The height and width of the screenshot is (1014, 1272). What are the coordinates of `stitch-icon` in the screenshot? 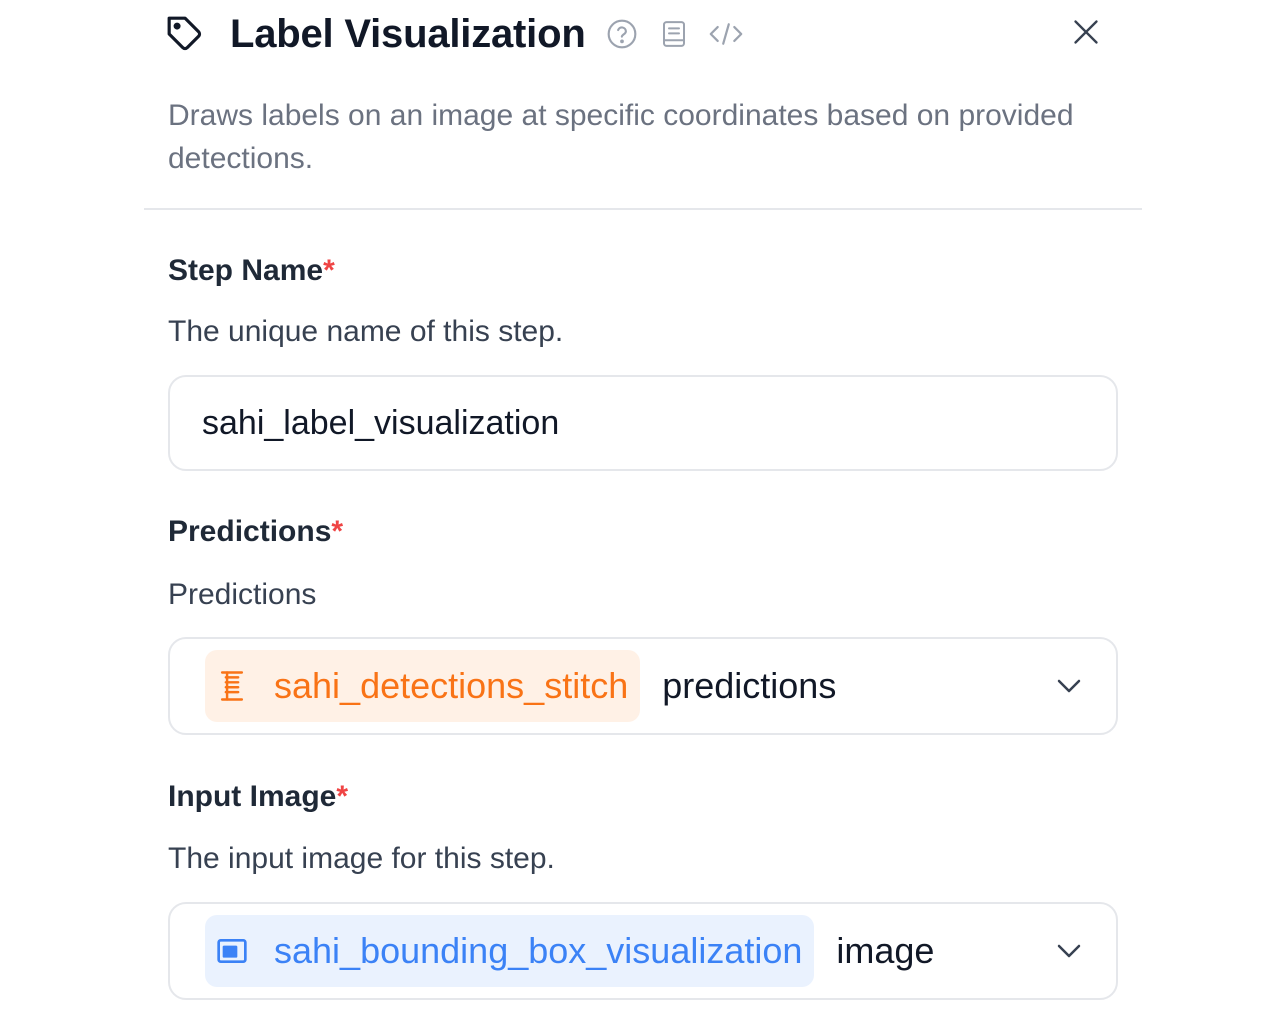 It's located at (232, 686).